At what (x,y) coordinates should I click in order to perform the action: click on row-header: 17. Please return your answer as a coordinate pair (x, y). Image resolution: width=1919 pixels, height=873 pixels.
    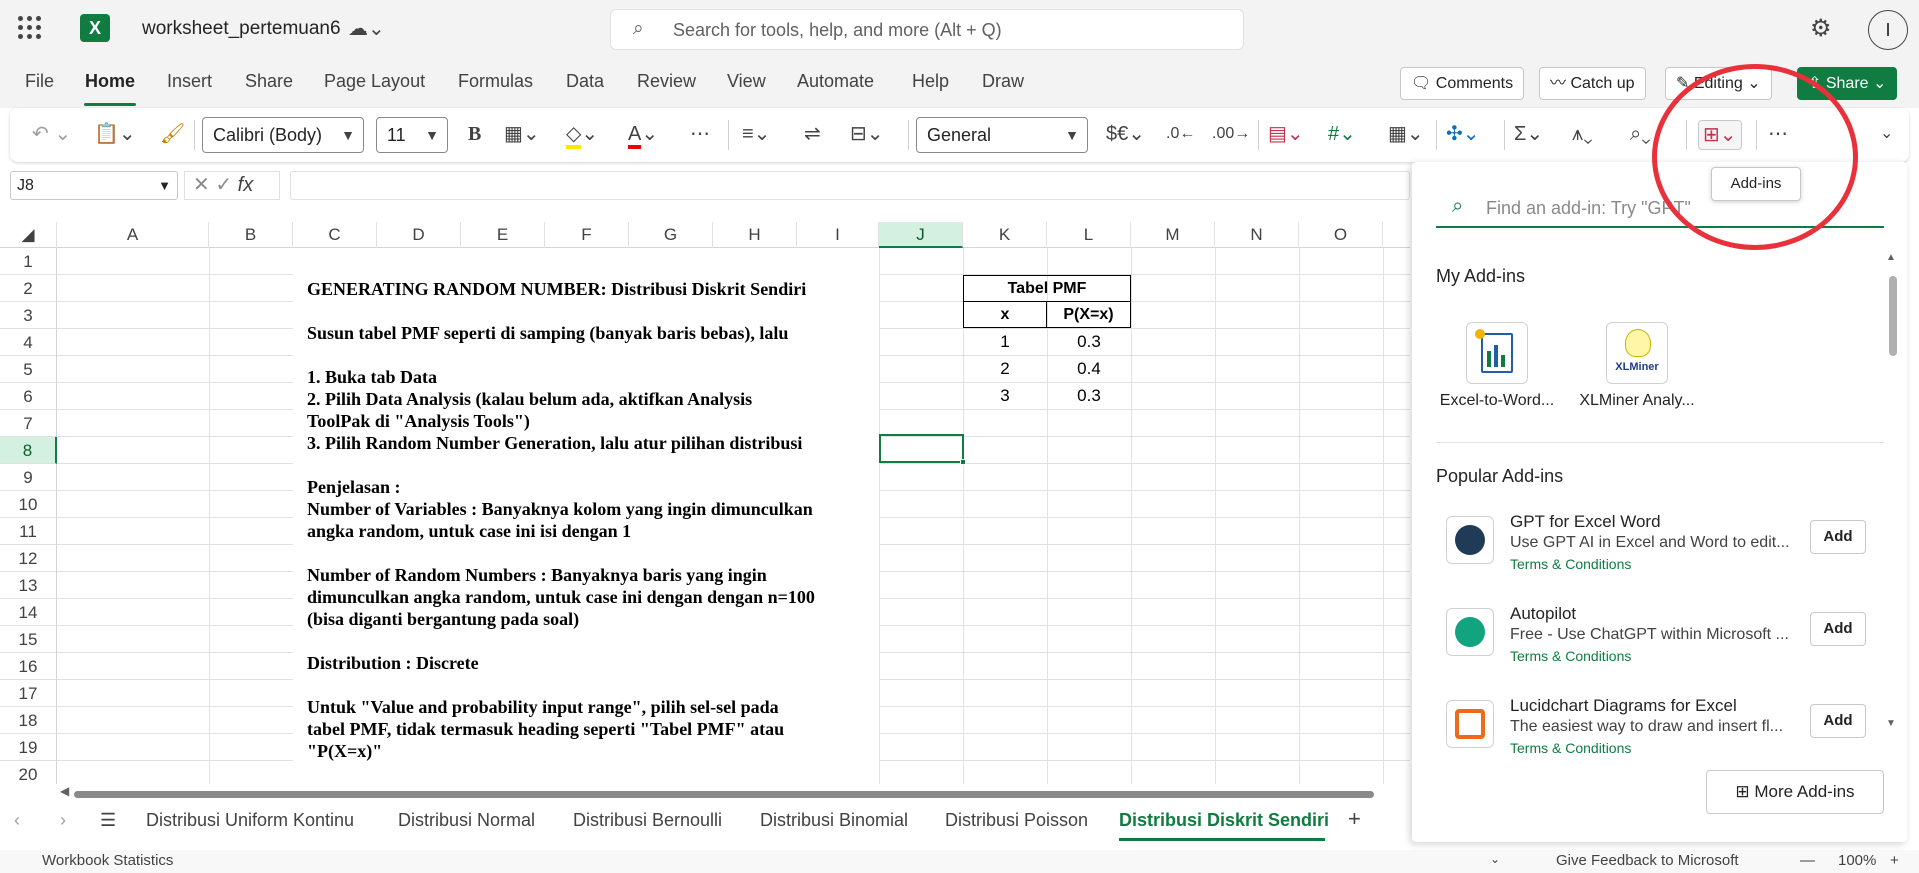
    Looking at the image, I should click on (28, 693).